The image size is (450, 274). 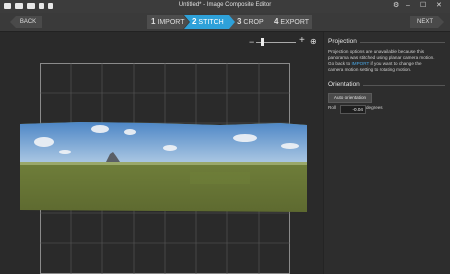 I want to click on close-button: ✕, so click(x=439, y=6).